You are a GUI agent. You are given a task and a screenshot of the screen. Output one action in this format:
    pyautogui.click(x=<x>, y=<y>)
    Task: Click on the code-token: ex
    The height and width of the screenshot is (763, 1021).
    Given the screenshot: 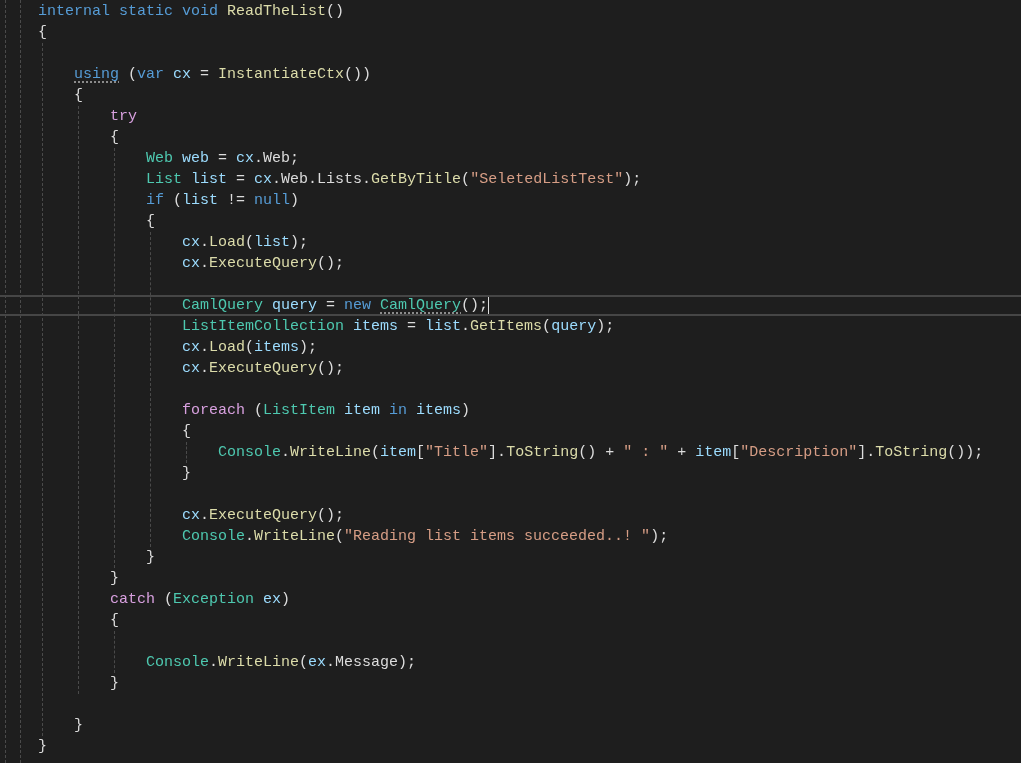 What is the action you would take?
    pyautogui.click(x=272, y=600)
    